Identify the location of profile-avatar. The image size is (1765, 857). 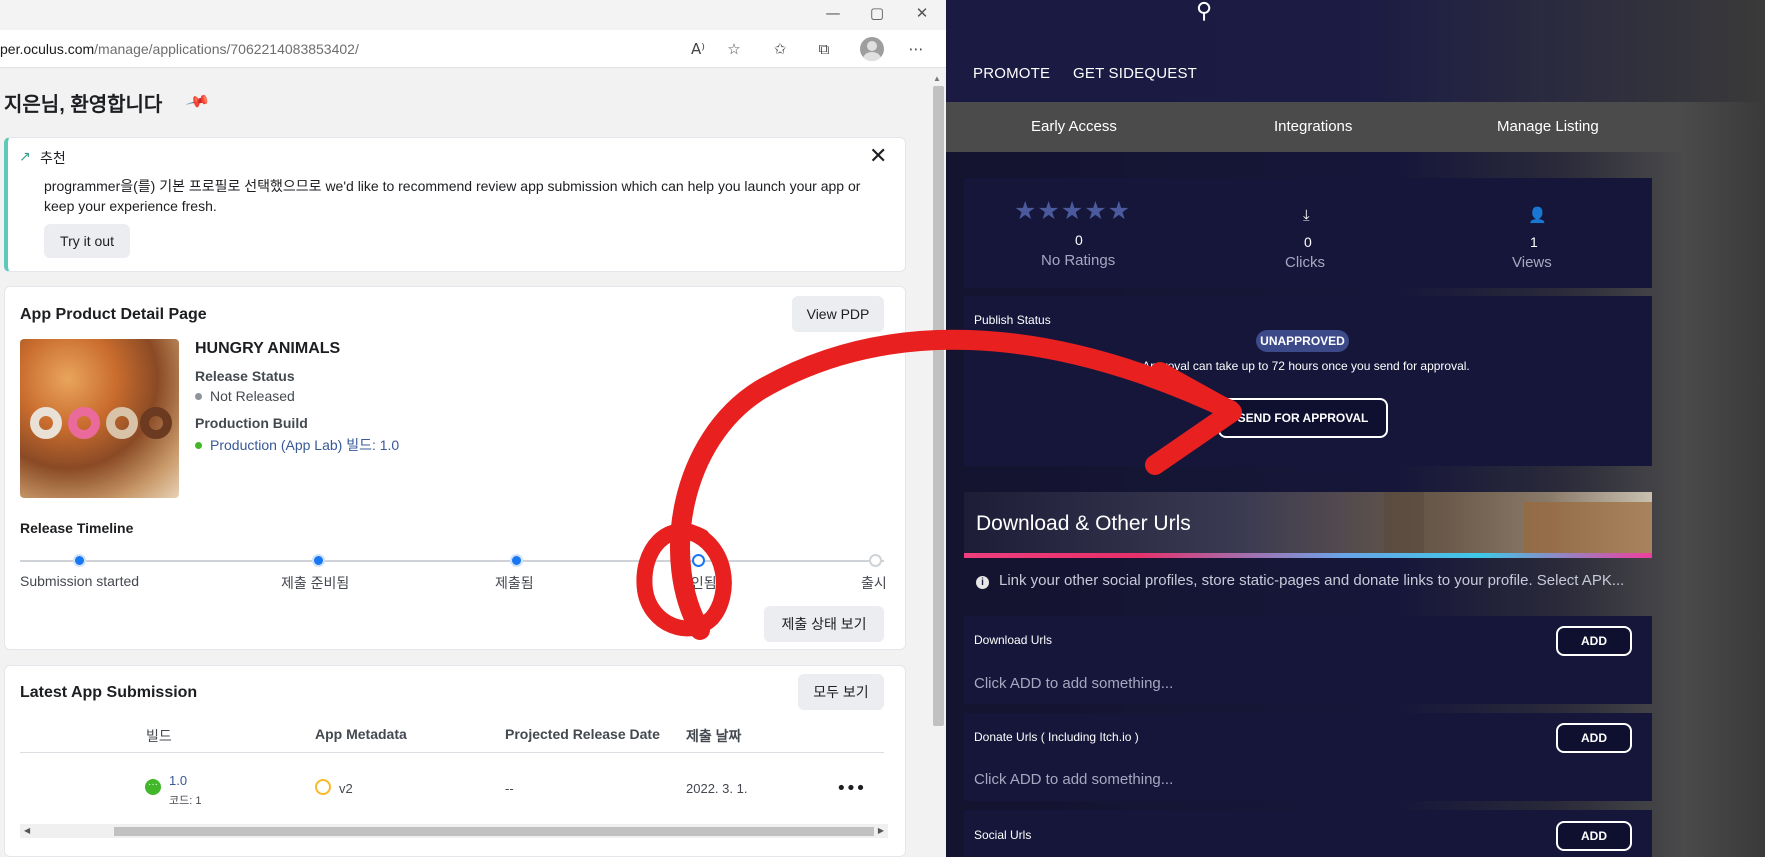
(872, 49).